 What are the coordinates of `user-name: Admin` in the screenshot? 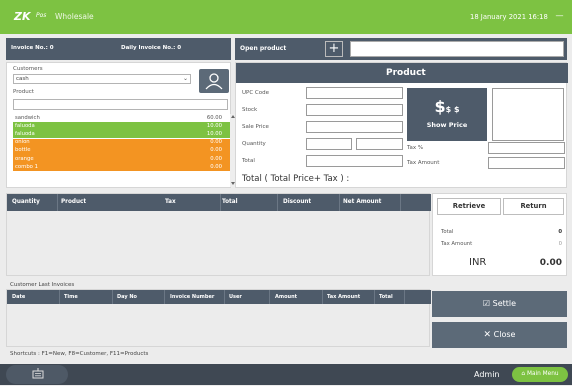 It's located at (487, 374).